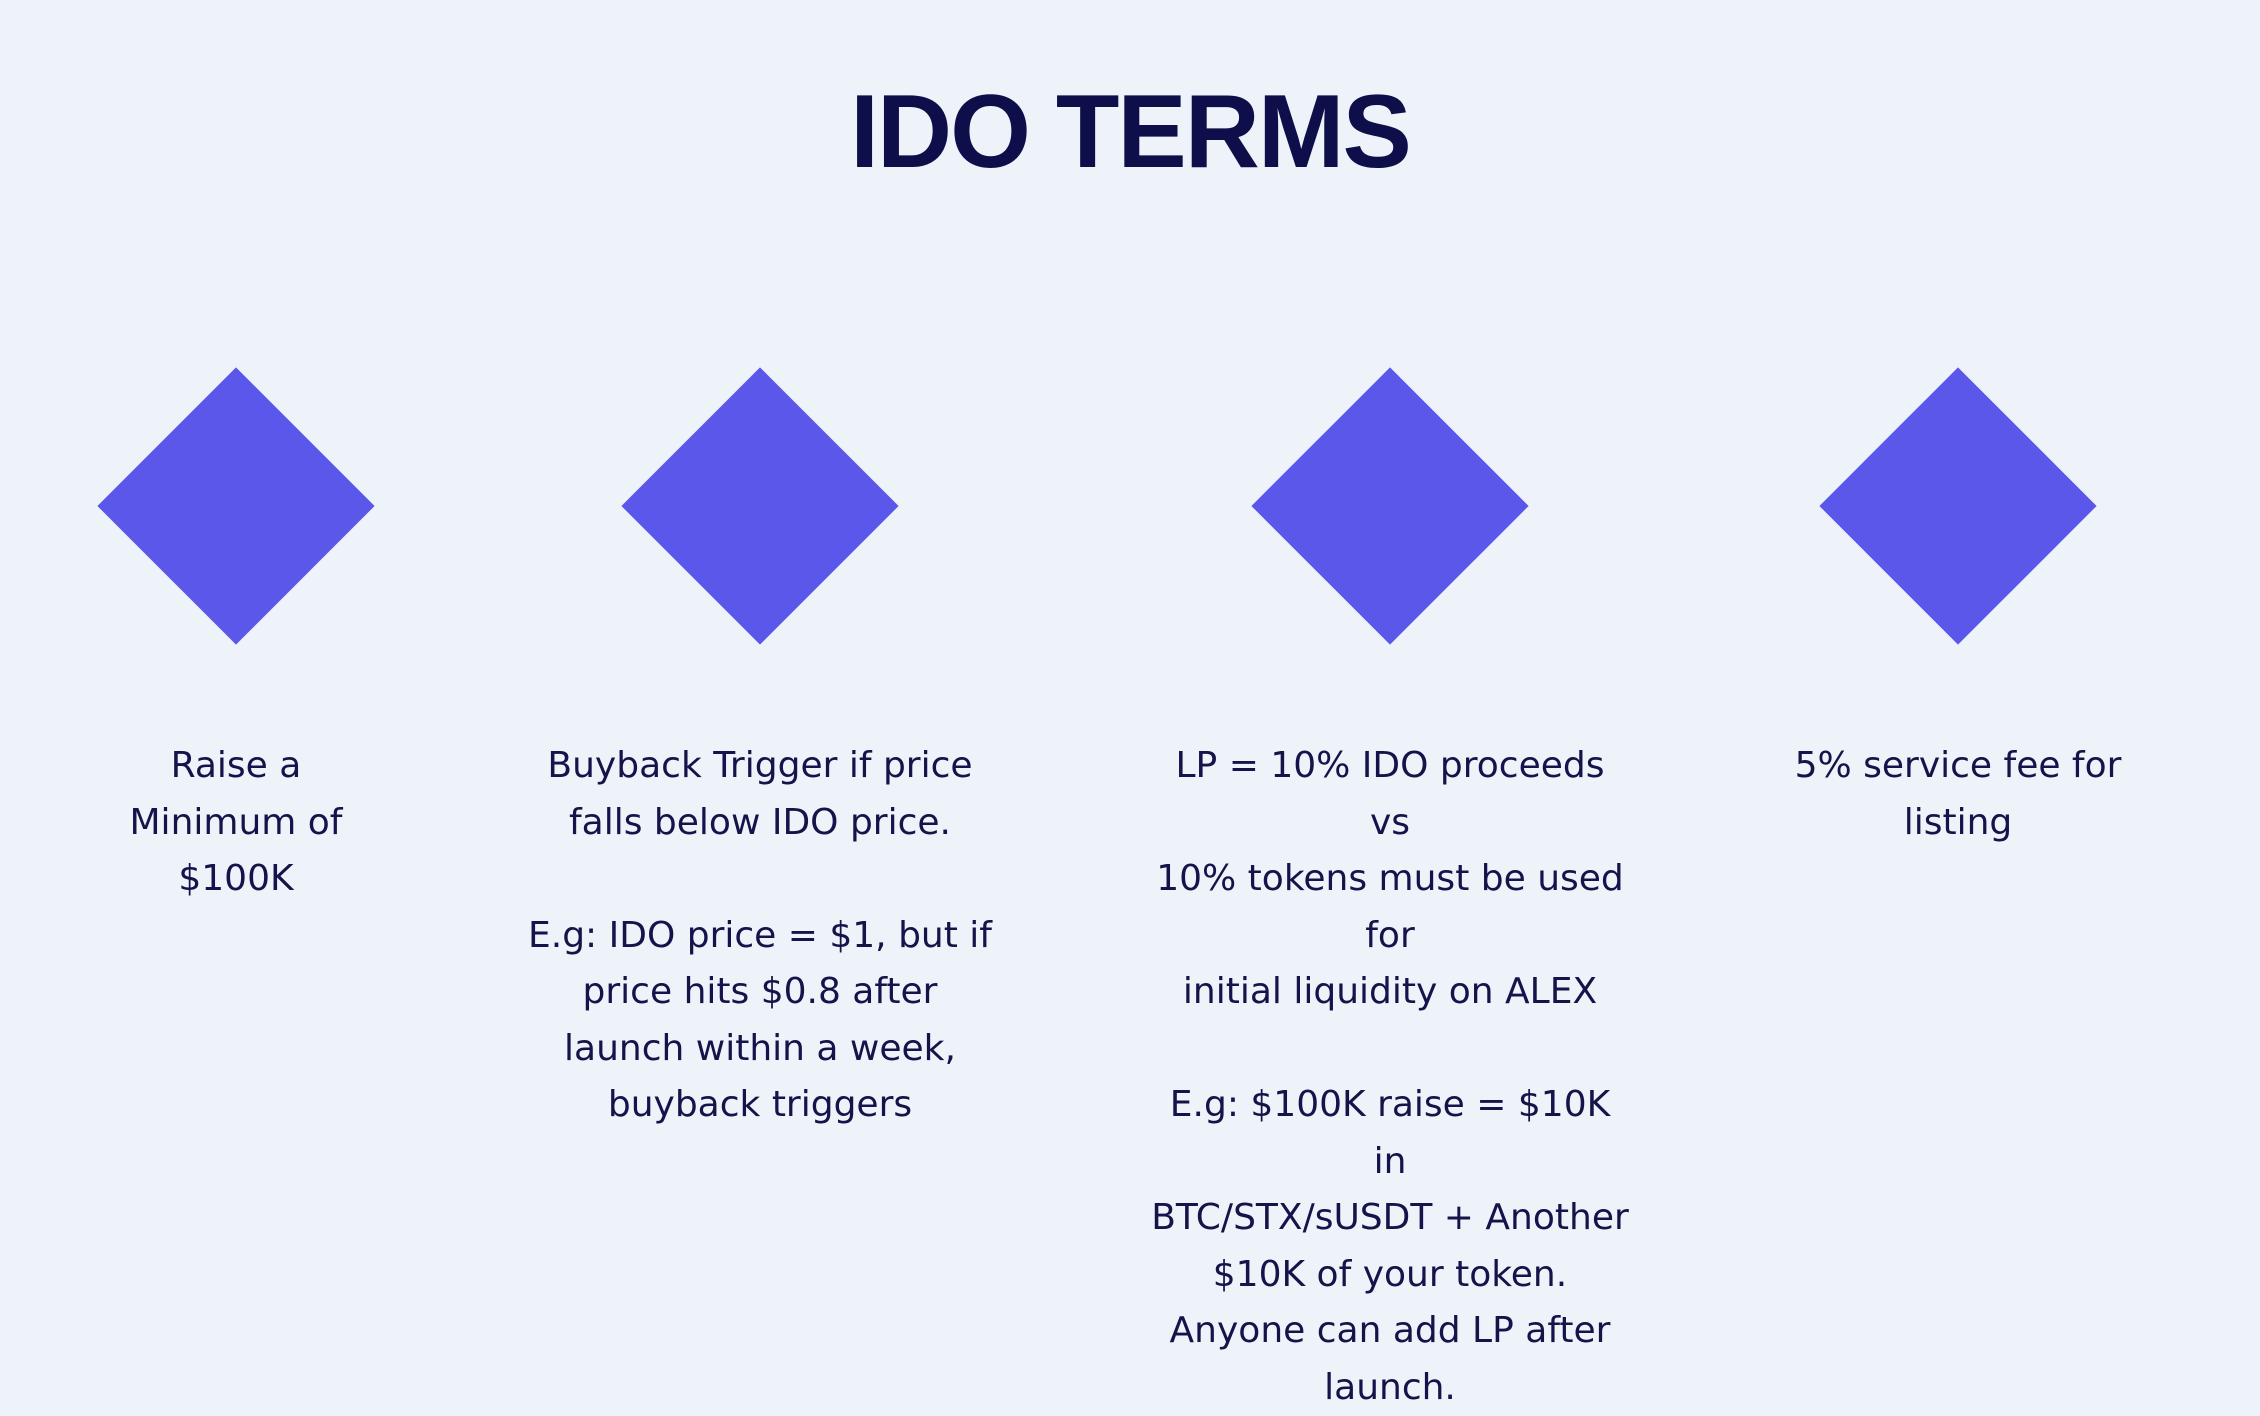 The height and width of the screenshot is (1416, 2260). I want to click on term-service-fee: 5% service fee for listing, so click(1958, 609).